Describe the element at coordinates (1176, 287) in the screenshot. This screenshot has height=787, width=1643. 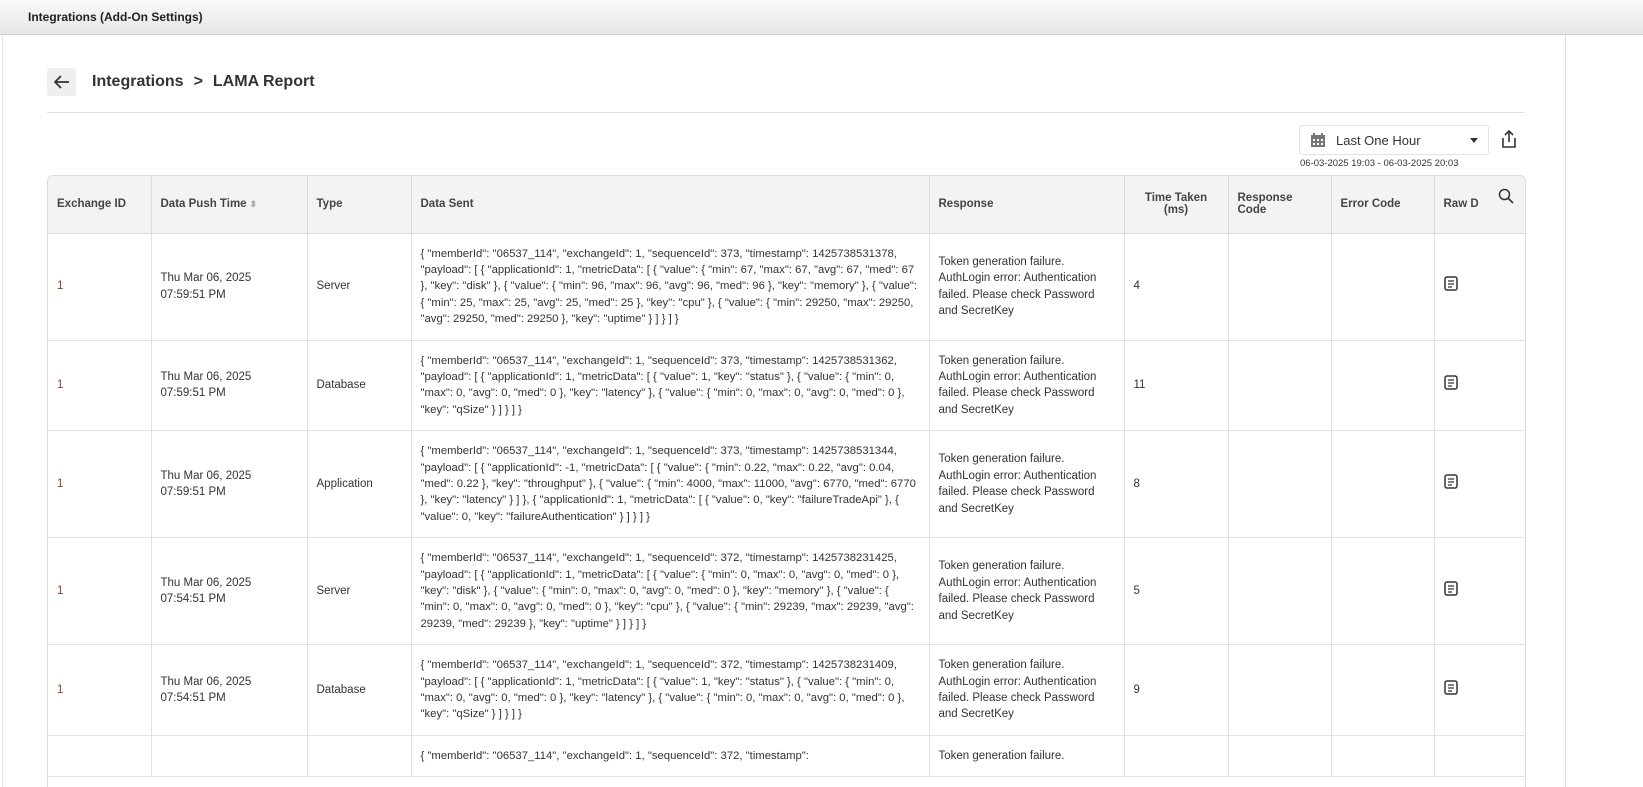
I see `time-taken-cell: 4` at that location.